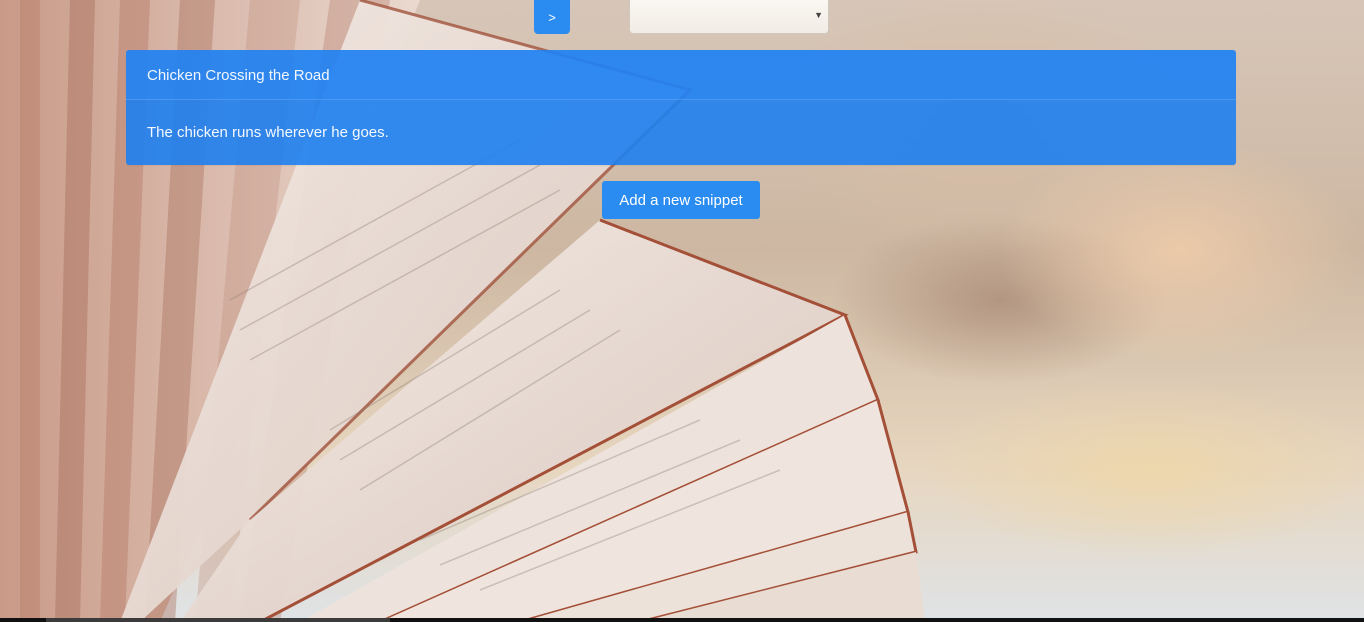  Describe the element at coordinates (268, 132) in the screenshot. I see `snippet-body: The chicken runs wherever he goes.` at that location.